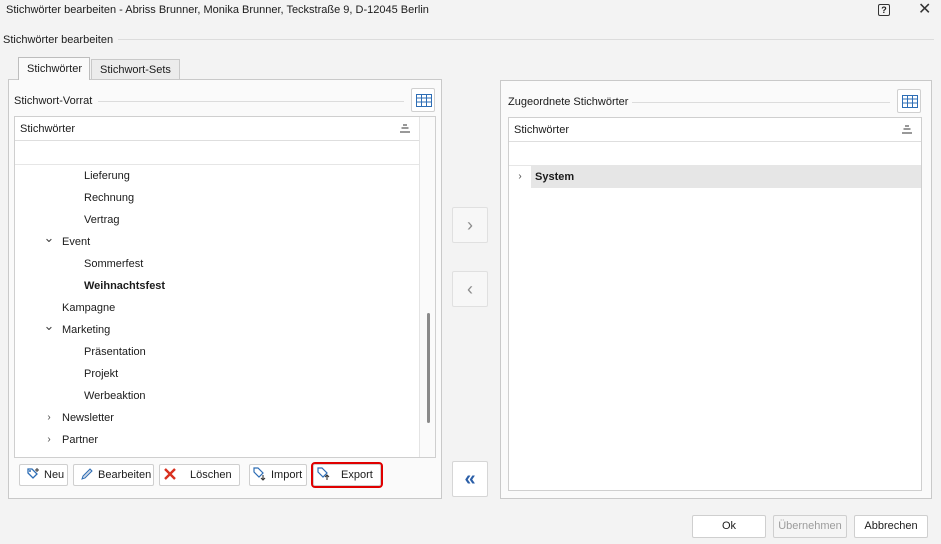 The width and height of the screenshot is (941, 544). What do you see at coordinates (217, 396) in the screenshot?
I see `tree-row: Werbeaktion` at bounding box center [217, 396].